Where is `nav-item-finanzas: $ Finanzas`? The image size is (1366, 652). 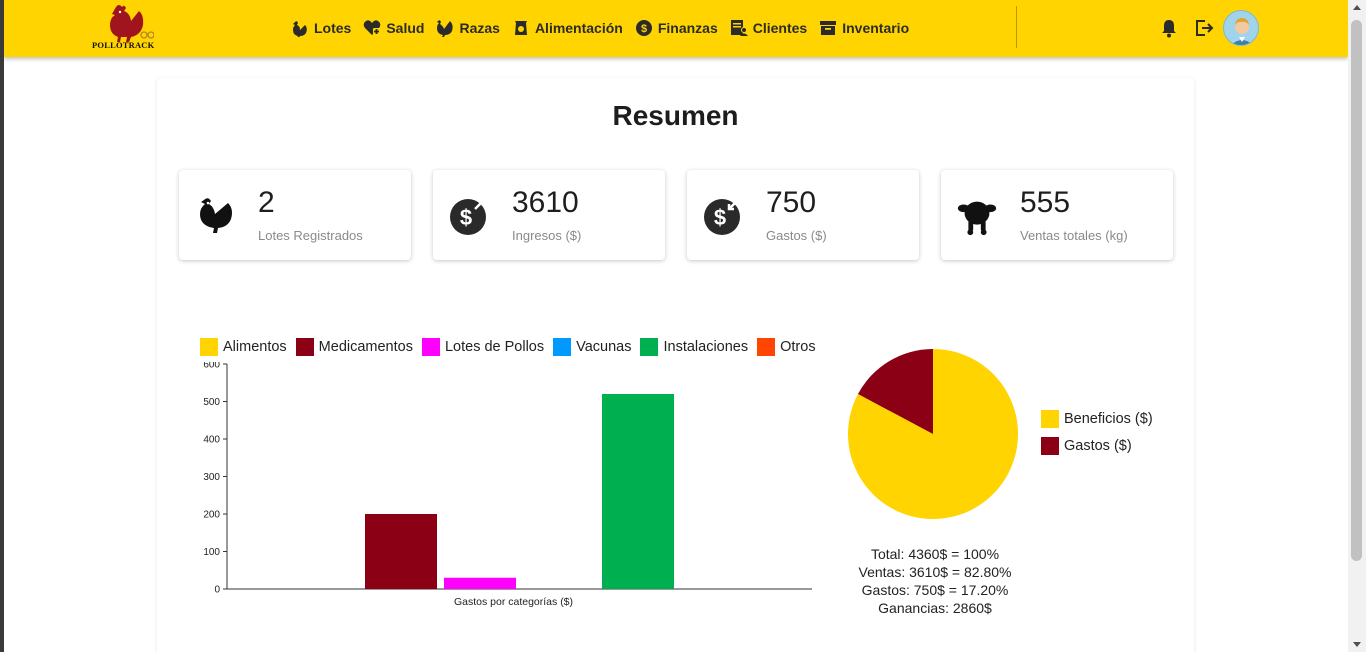 nav-item-finanzas: $ Finanzas is located at coordinates (676, 28).